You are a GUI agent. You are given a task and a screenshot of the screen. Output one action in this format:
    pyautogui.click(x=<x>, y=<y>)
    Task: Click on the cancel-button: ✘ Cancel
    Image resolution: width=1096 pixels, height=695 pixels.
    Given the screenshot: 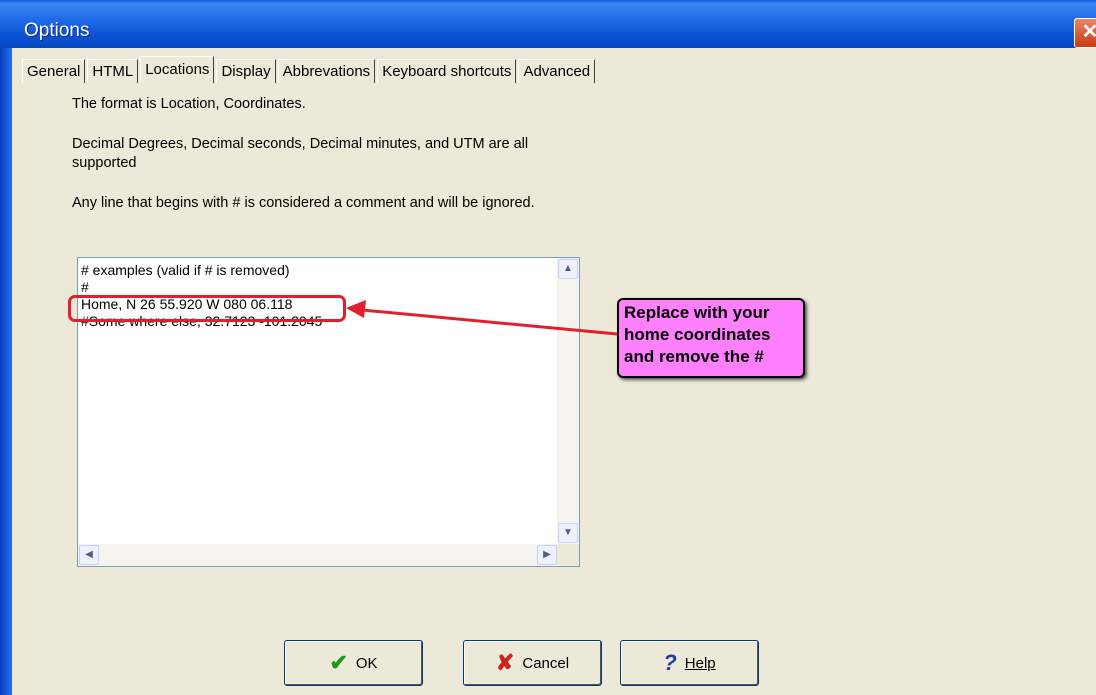 What is the action you would take?
    pyautogui.click(x=532, y=663)
    